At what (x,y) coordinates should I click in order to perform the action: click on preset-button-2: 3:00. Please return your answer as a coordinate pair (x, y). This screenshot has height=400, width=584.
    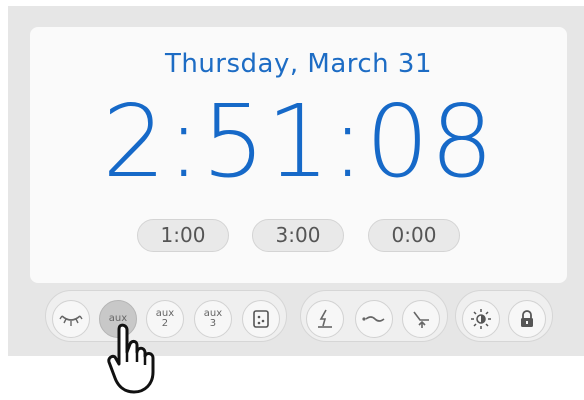
    Looking at the image, I should click on (298, 235).